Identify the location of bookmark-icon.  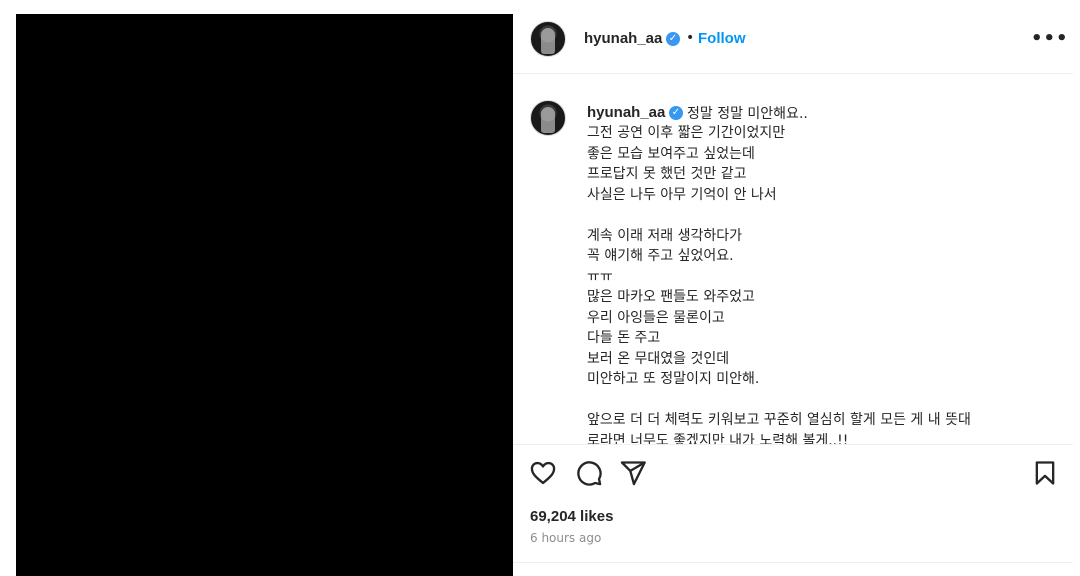
(1045, 473).